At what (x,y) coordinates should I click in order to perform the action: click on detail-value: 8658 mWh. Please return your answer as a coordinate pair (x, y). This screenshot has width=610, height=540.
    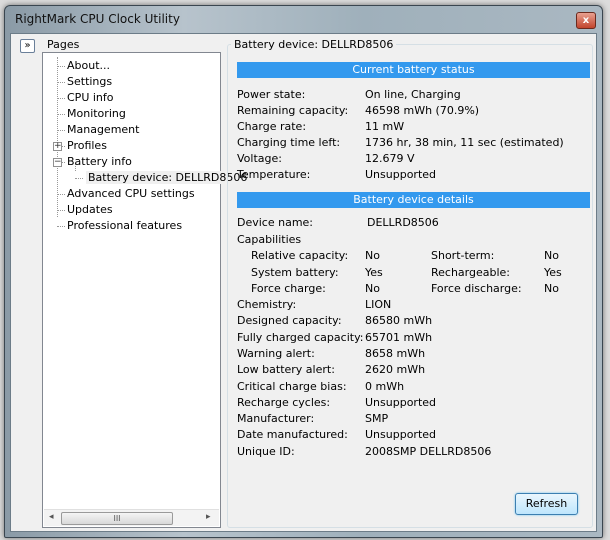
    Looking at the image, I should click on (395, 353).